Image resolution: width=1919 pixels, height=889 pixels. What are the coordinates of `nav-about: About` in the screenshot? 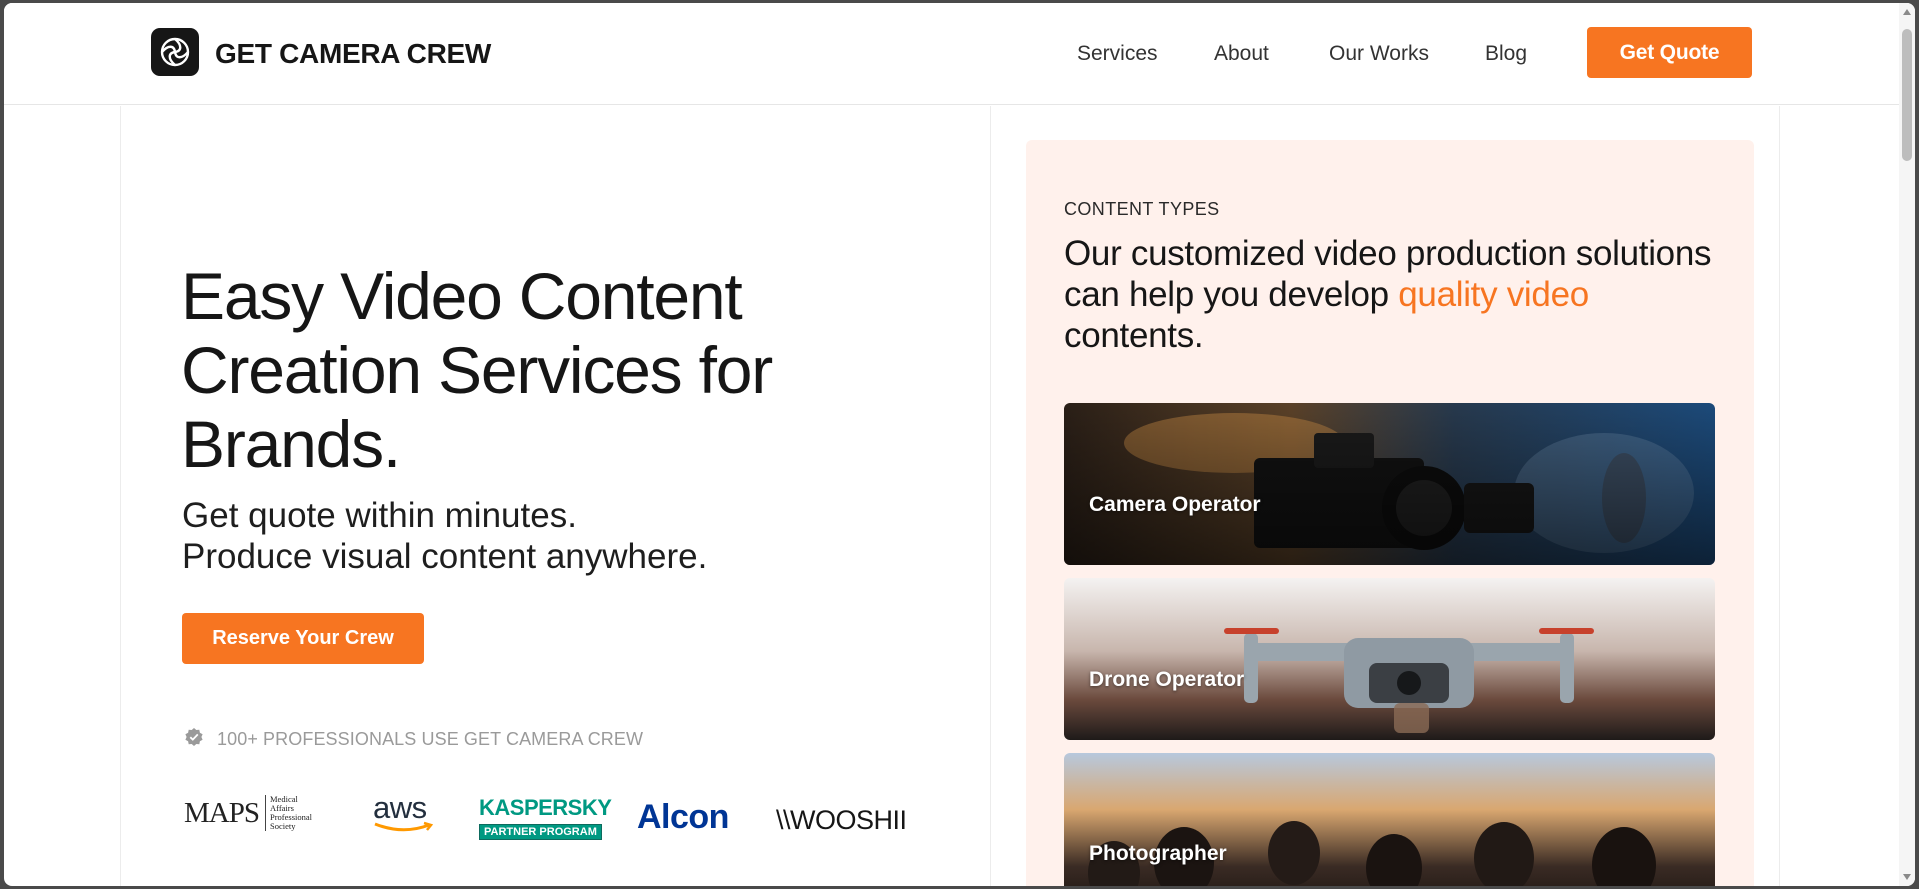 It's located at (1241, 54).